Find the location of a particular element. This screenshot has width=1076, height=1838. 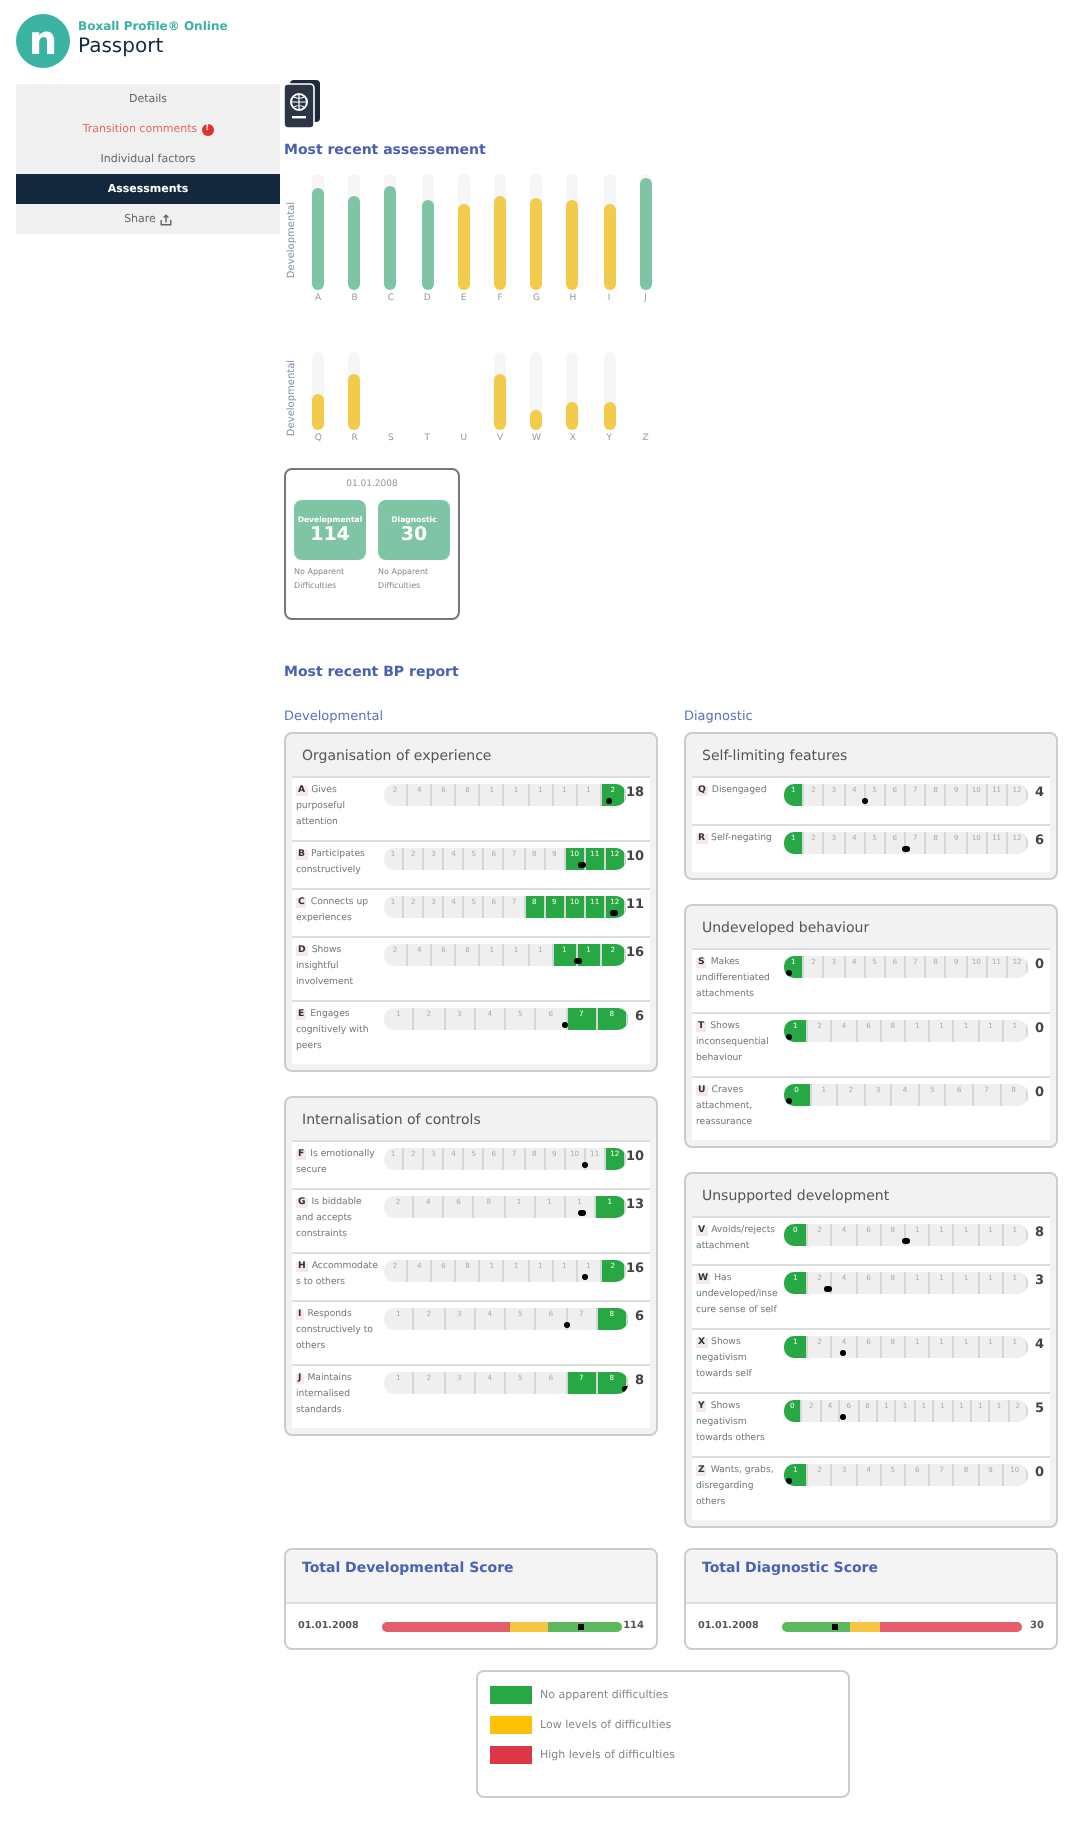

tile-value: 30 is located at coordinates (414, 535).